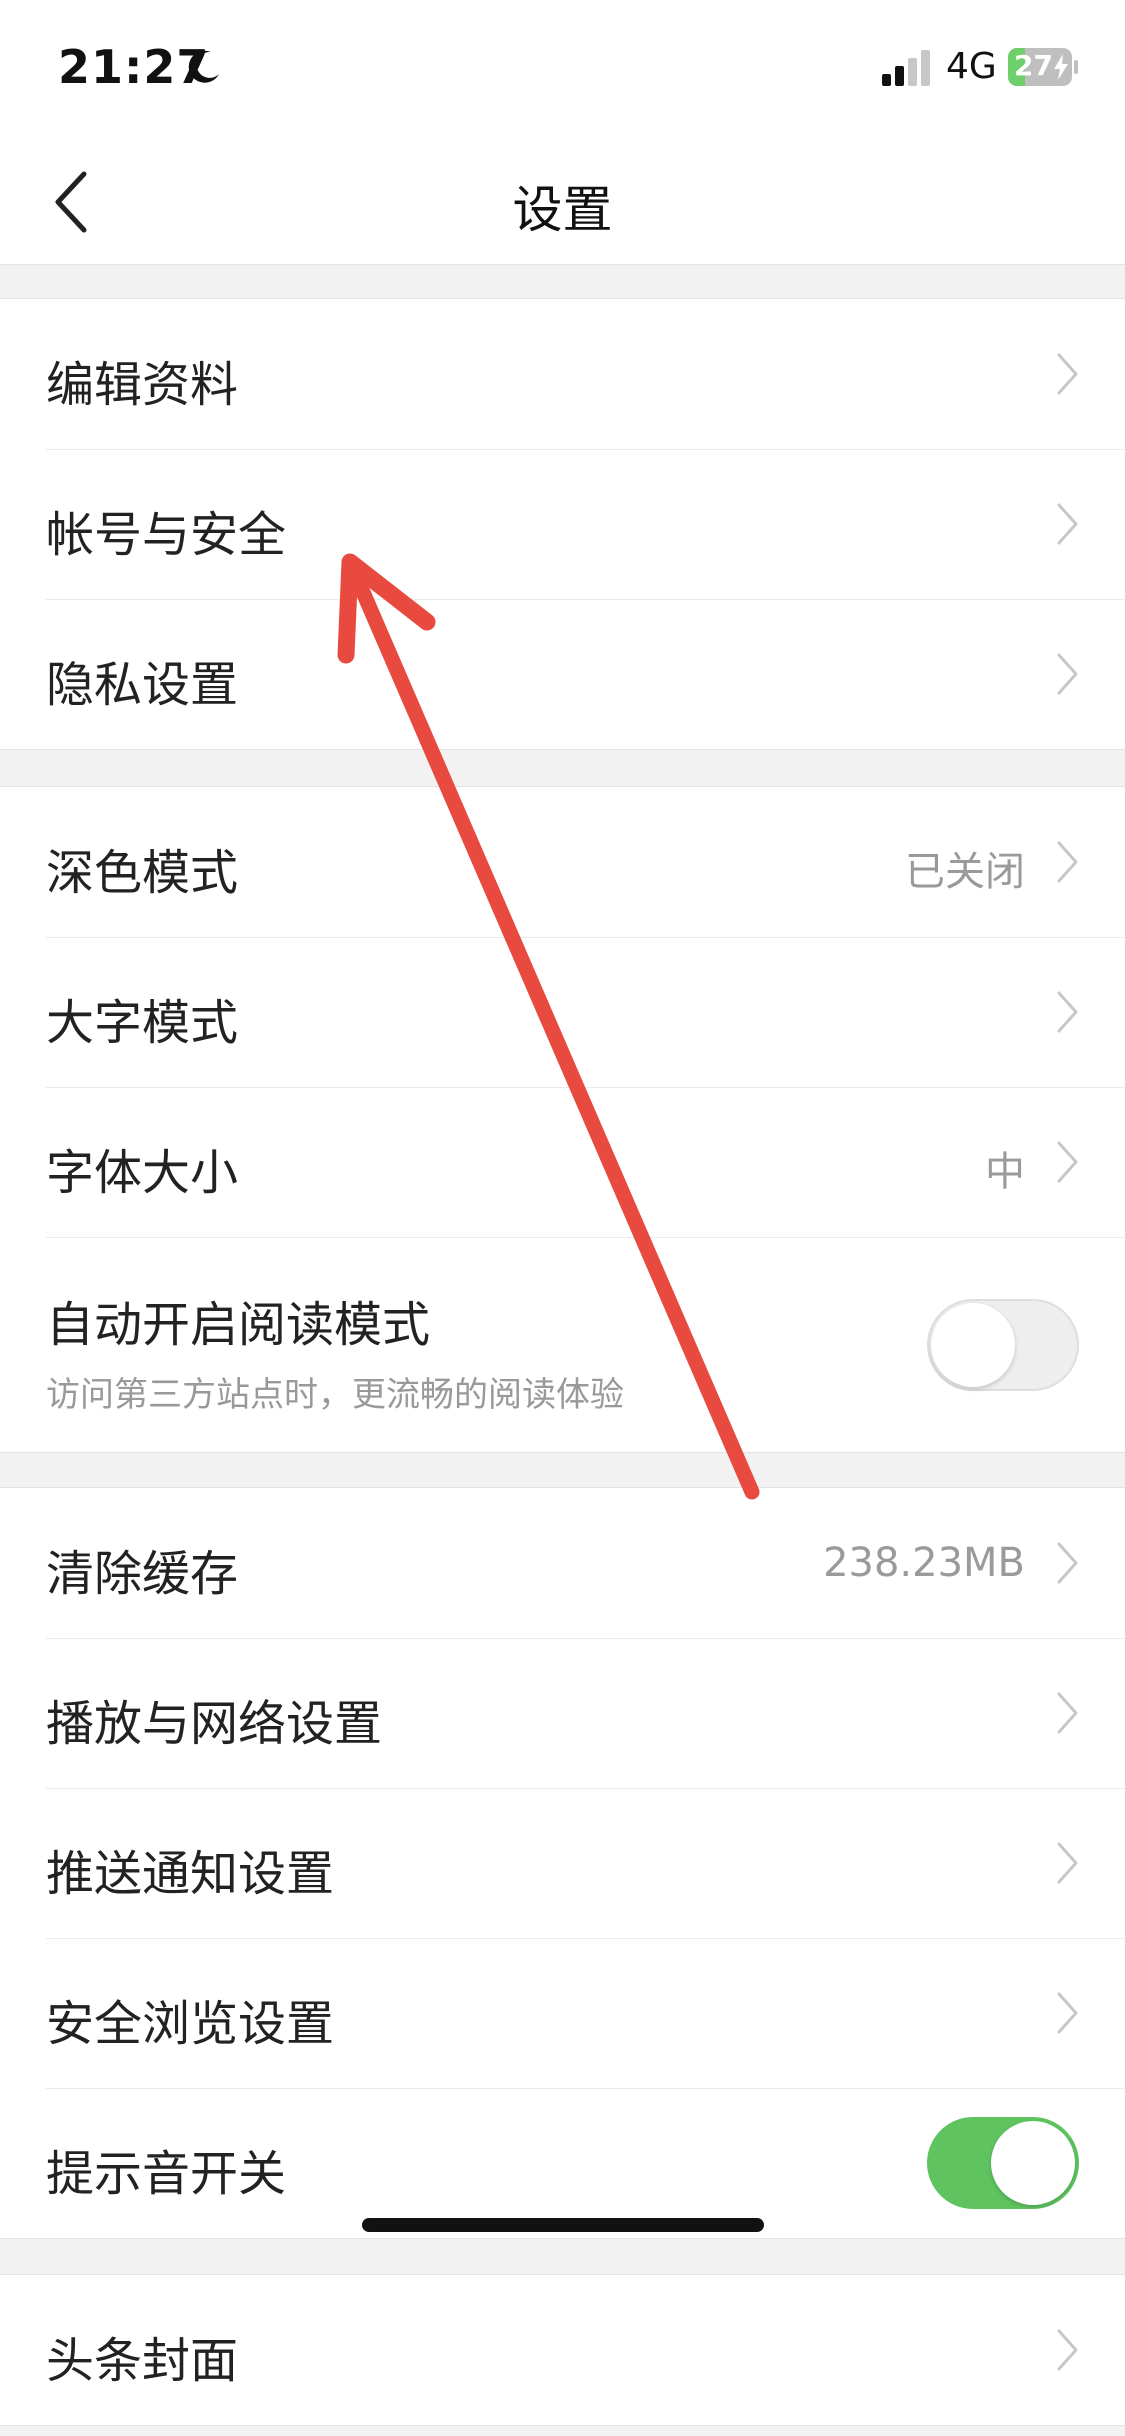 The image size is (1125, 2436). I want to click on moon-icon, so click(203, 66).